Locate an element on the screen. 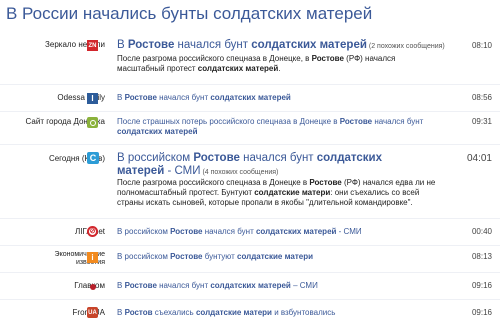 The width and height of the screenshot is (500, 330). donetsk-site-icon is located at coordinates (92, 122).